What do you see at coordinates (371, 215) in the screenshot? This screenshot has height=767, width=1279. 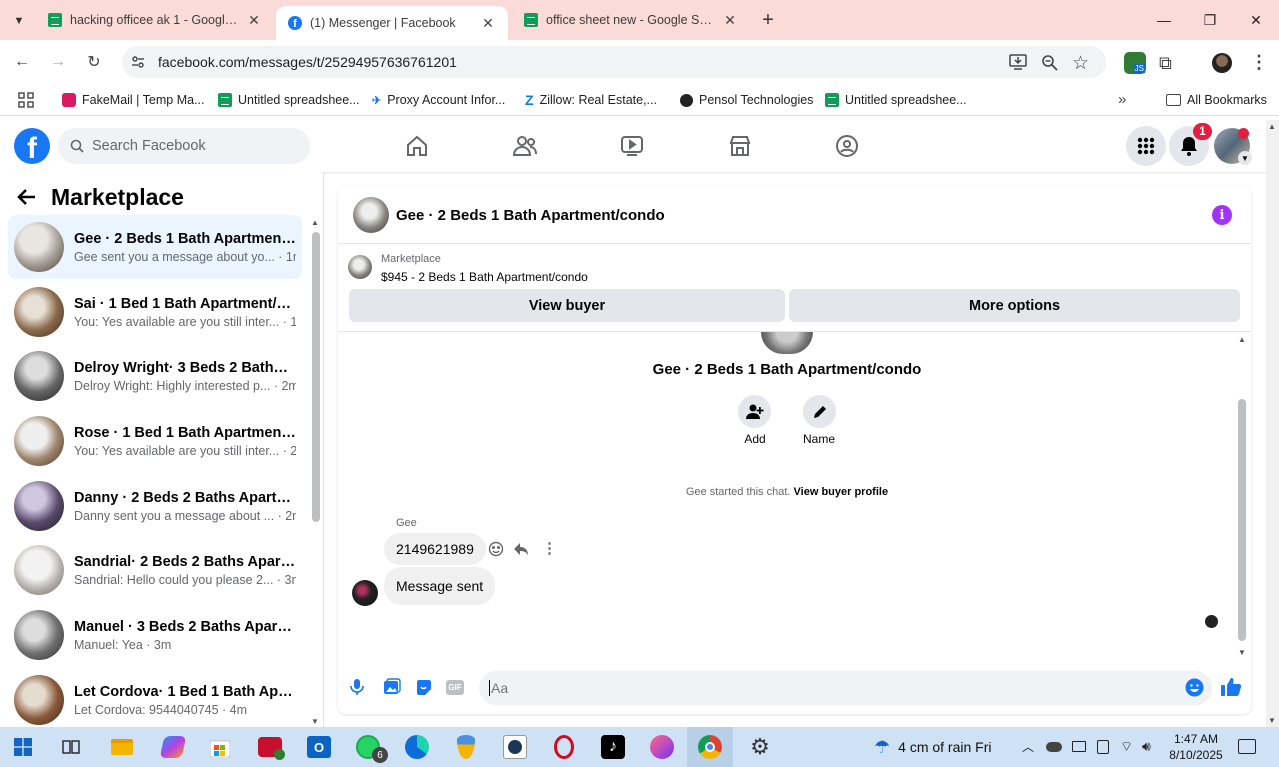 I see `chat-avatar` at bounding box center [371, 215].